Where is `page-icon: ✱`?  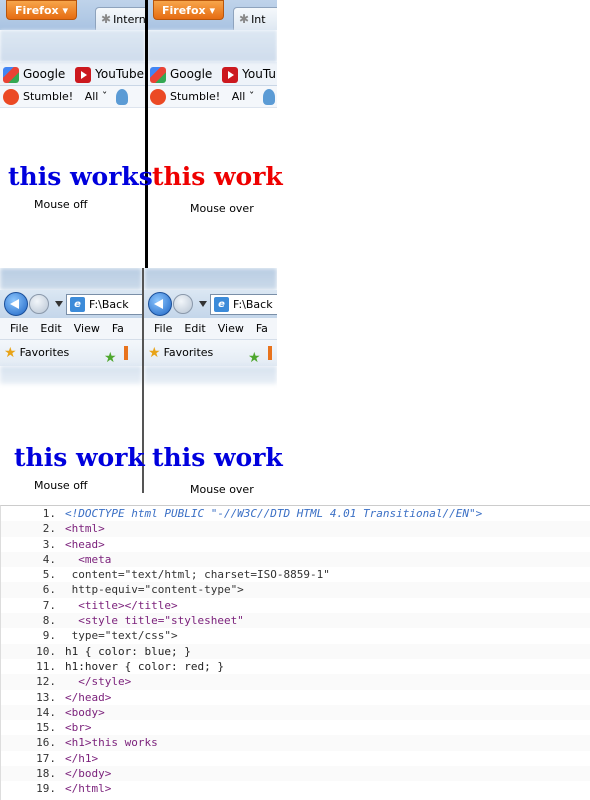 page-icon: ✱ is located at coordinates (244, 19).